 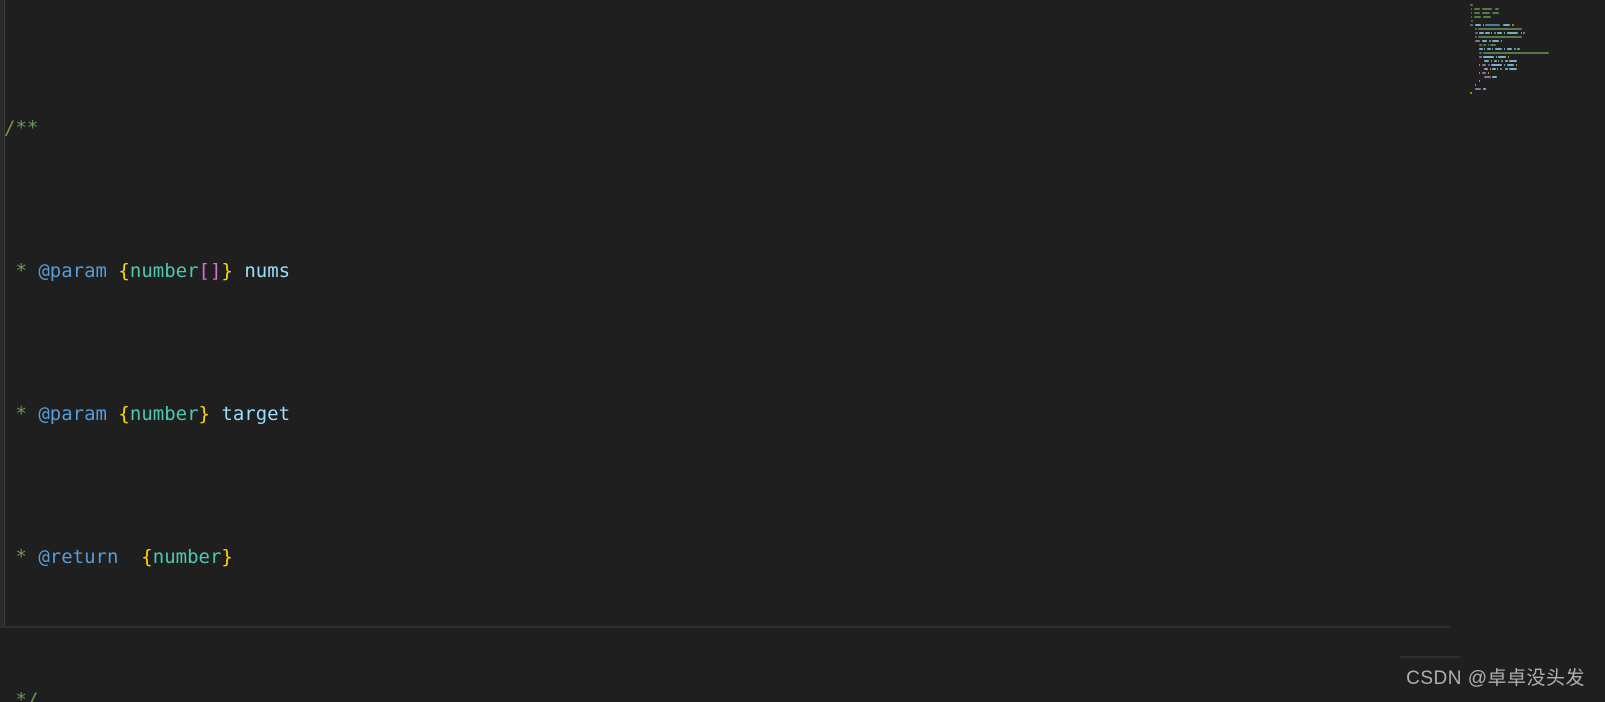 What do you see at coordinates (1532, 351) in the screenshot?
I see `minimap` at bounding box center [1532, 351].